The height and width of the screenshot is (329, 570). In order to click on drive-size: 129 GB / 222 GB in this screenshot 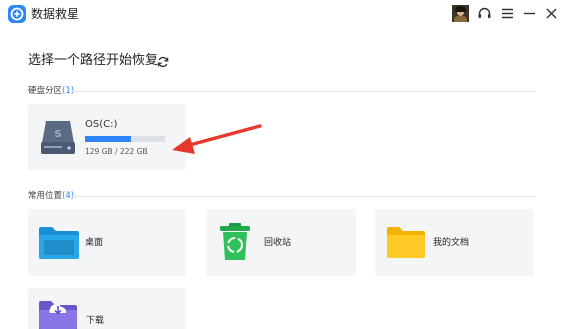, I will do `click(116, 151)`.